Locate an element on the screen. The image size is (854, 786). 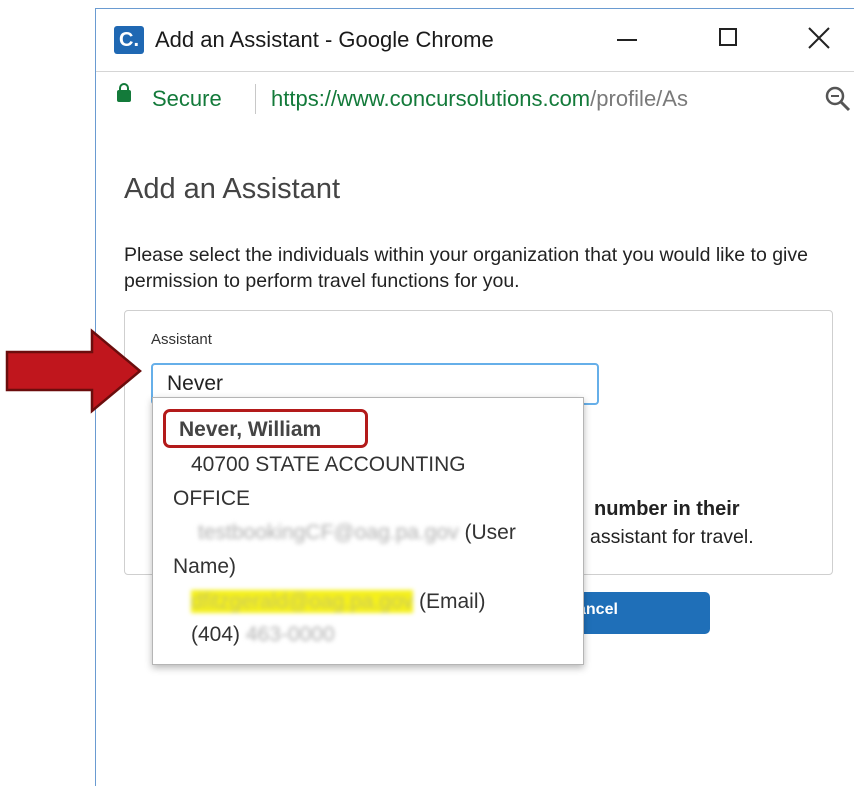
title-bar: C. Add an Assistant - Google Chrome is located at coordinates (475, 40).